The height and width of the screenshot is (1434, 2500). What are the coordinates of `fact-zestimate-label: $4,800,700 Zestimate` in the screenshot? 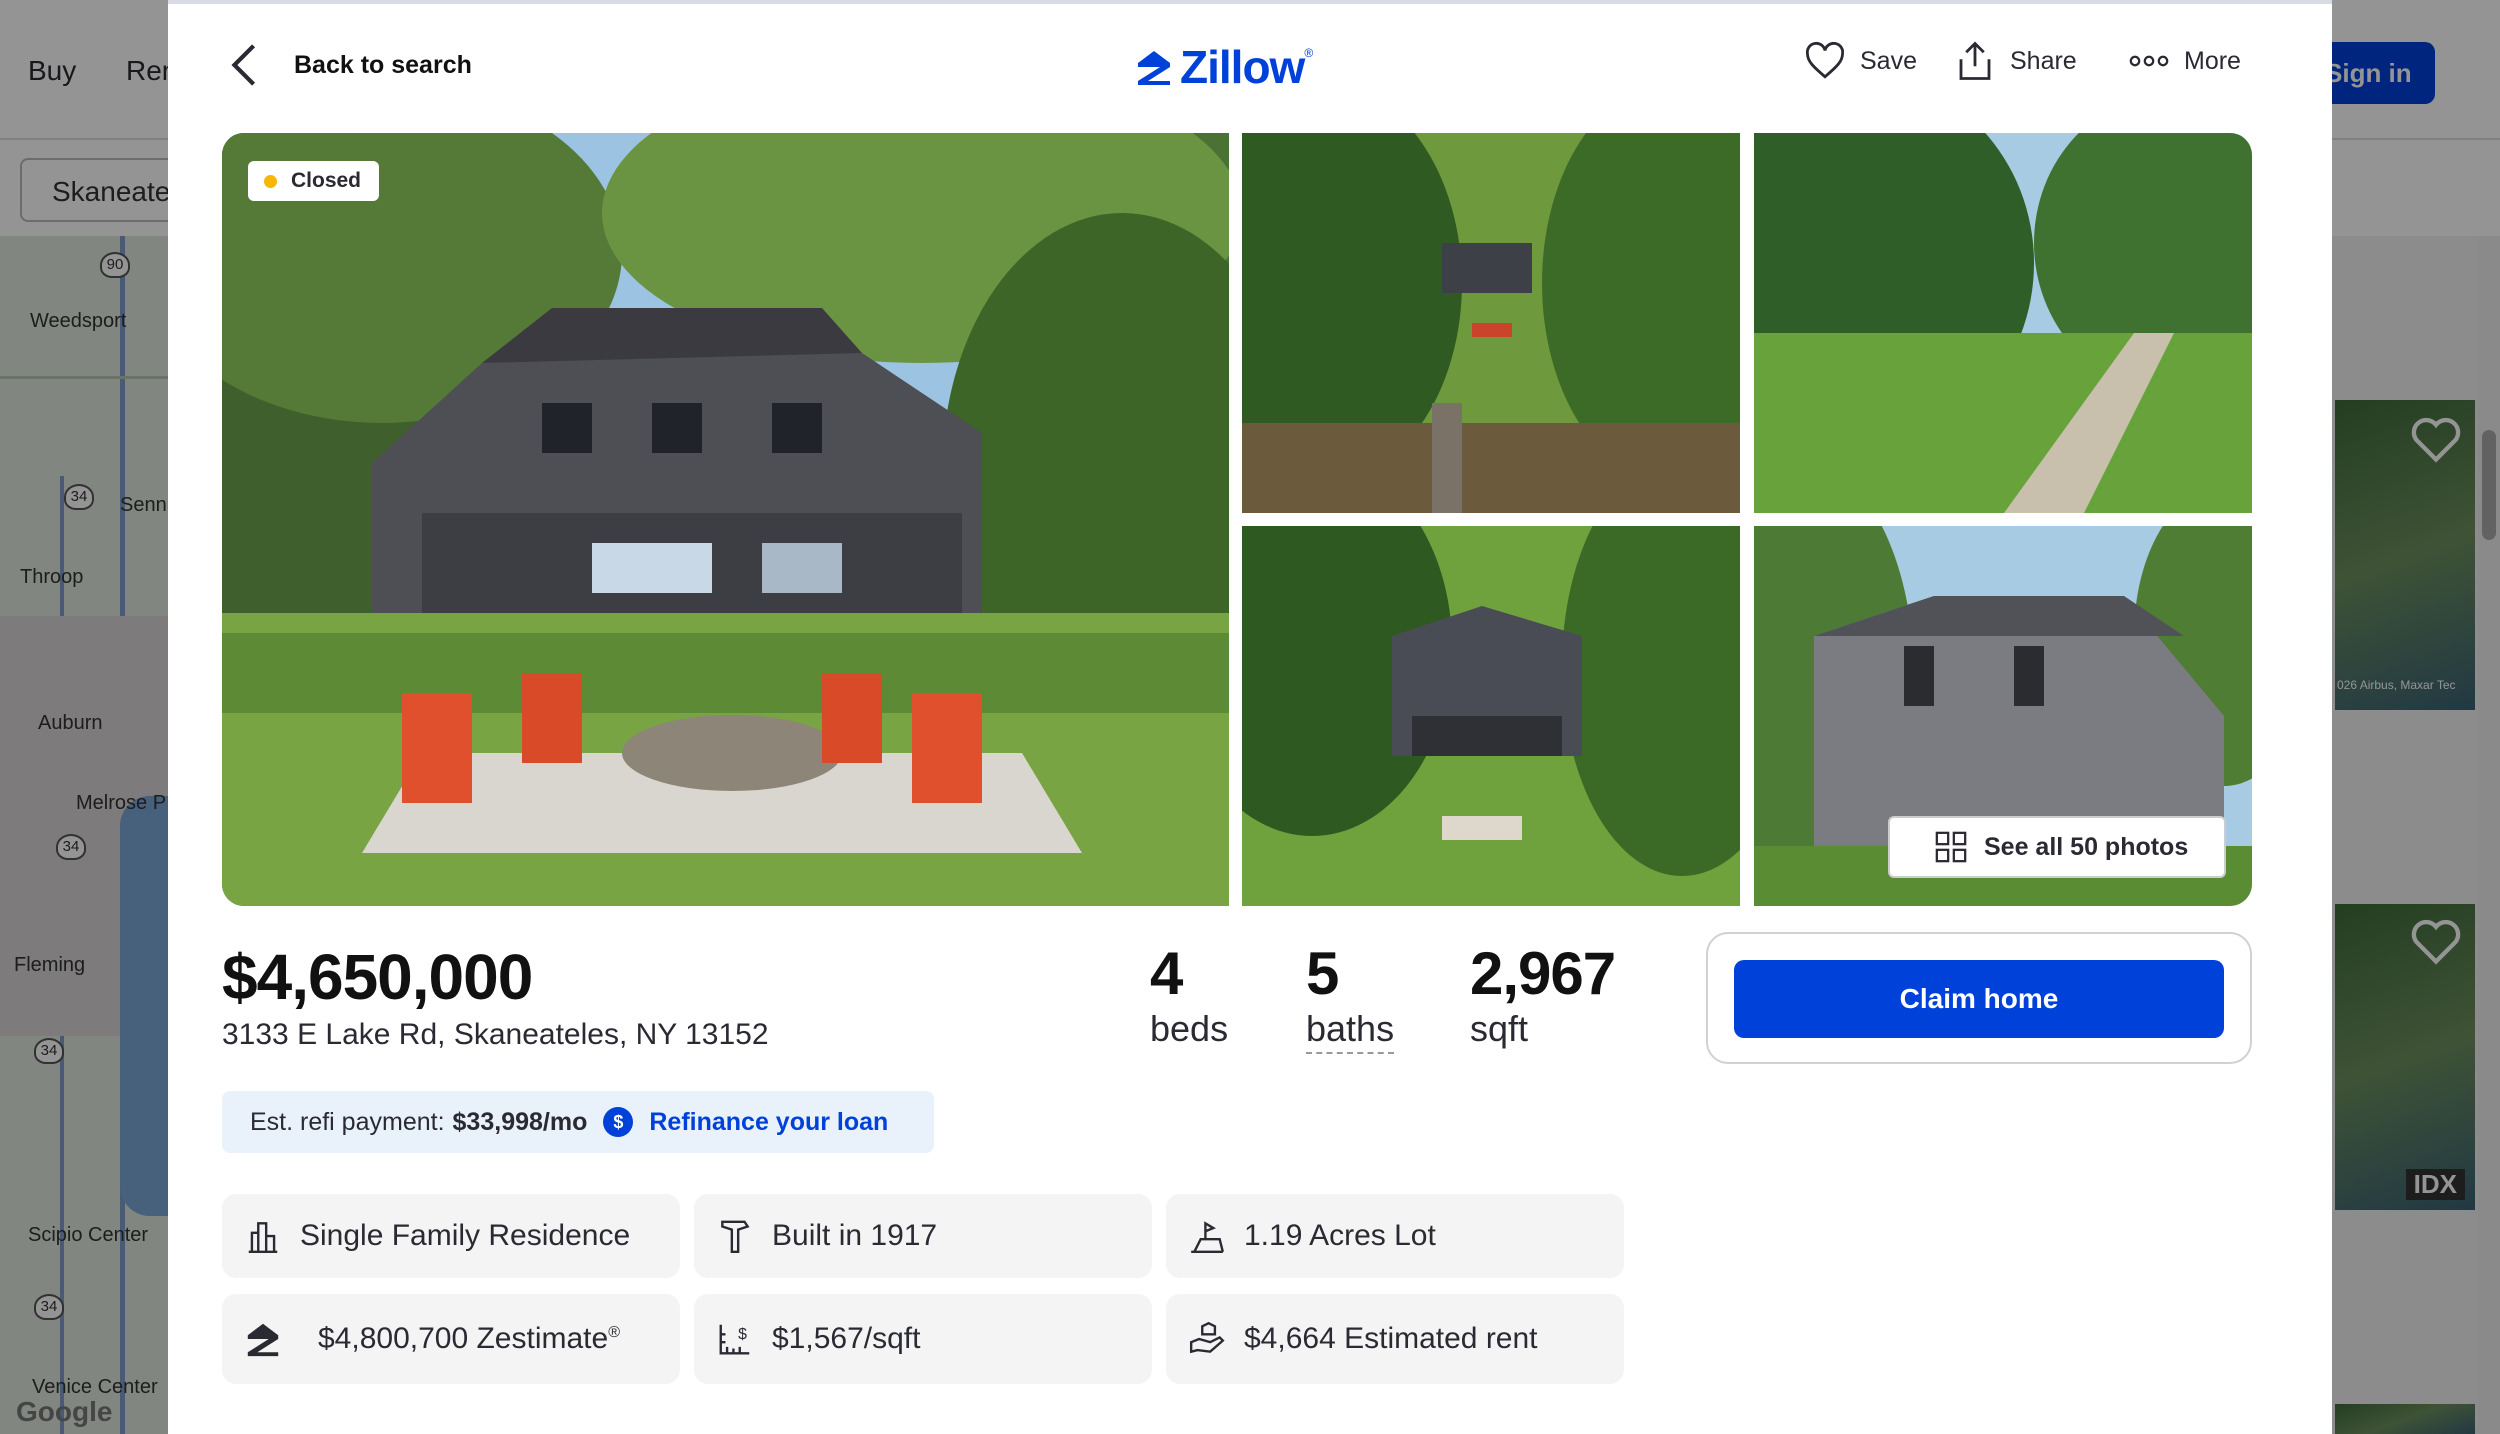 It's located at (463, 1338).